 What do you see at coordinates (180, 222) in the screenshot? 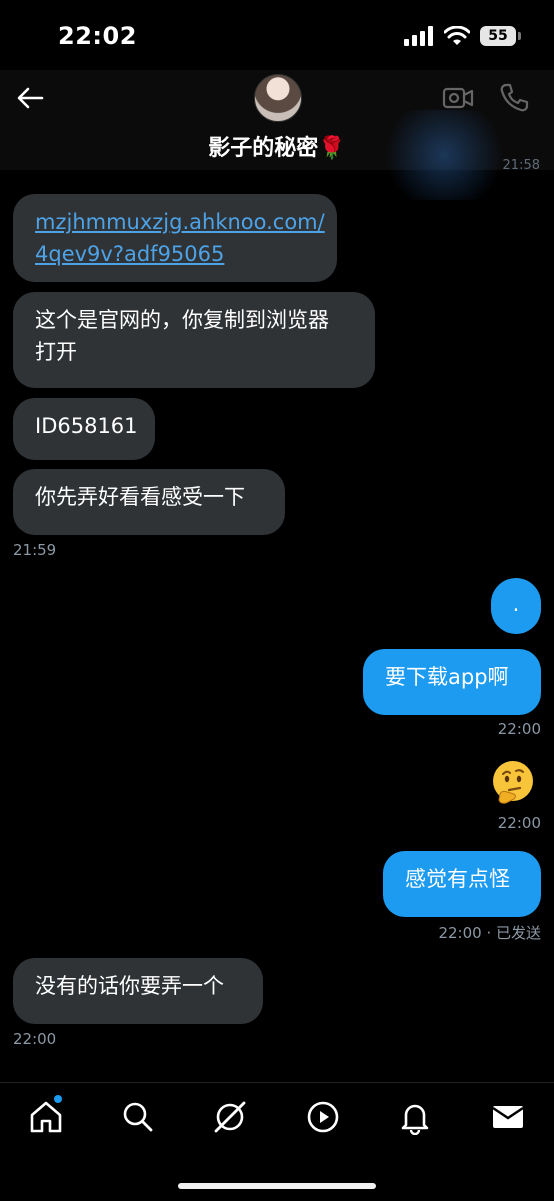
I see `message-link-line: mzjhmmuxzjg.ahknoo.com/` at bounding box center [180, 222].